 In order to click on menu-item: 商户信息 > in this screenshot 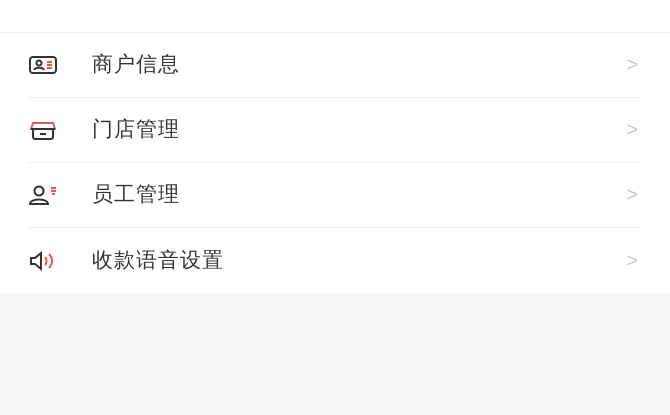, I will do `click(335, 65)`.